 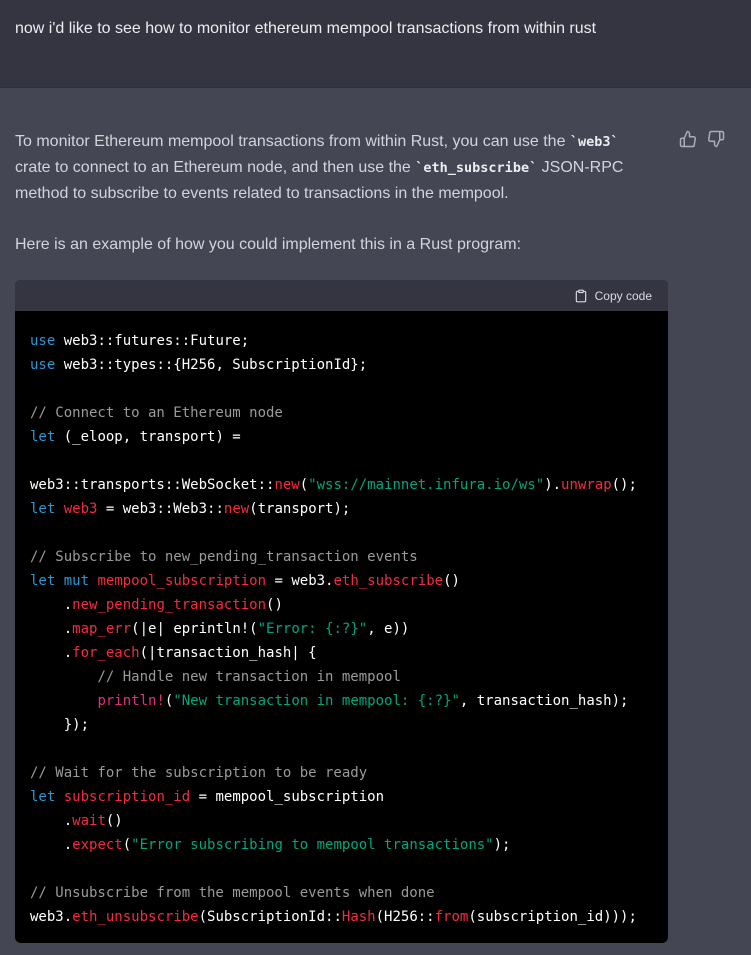 I want to click on code-token: = mempool_subscription, so click(x=287, y=797).